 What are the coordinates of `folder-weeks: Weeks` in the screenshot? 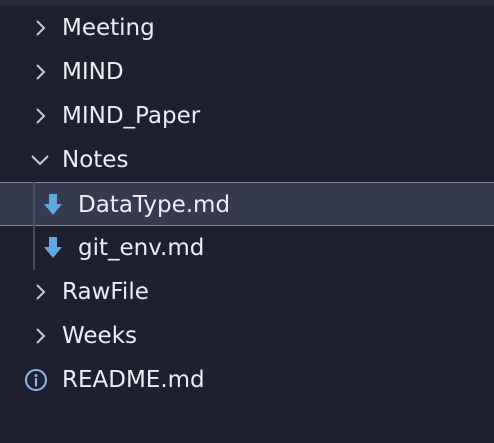 It's located at (247, 336).